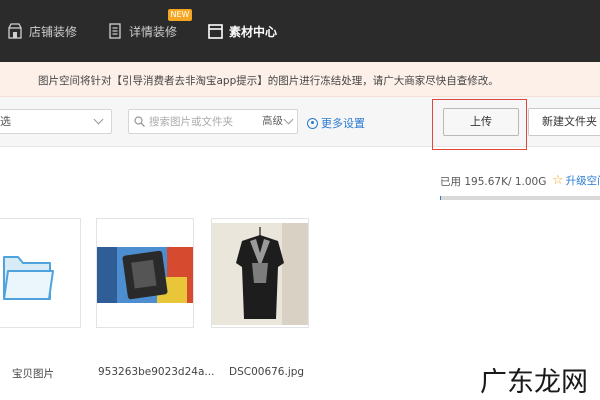  What do you see at coordinates (582, 181) in the screenshot?
I see `upgrade-label: 升级空间` at bounding box center [582, 181].